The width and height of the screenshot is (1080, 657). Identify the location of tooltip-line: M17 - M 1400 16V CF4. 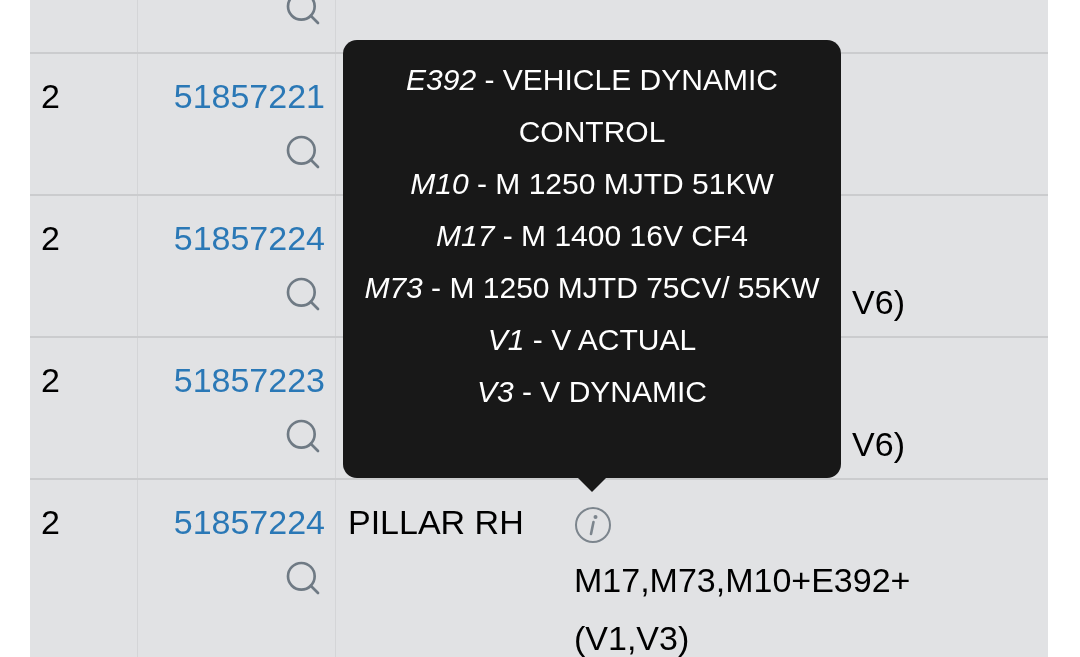
(592, 236).